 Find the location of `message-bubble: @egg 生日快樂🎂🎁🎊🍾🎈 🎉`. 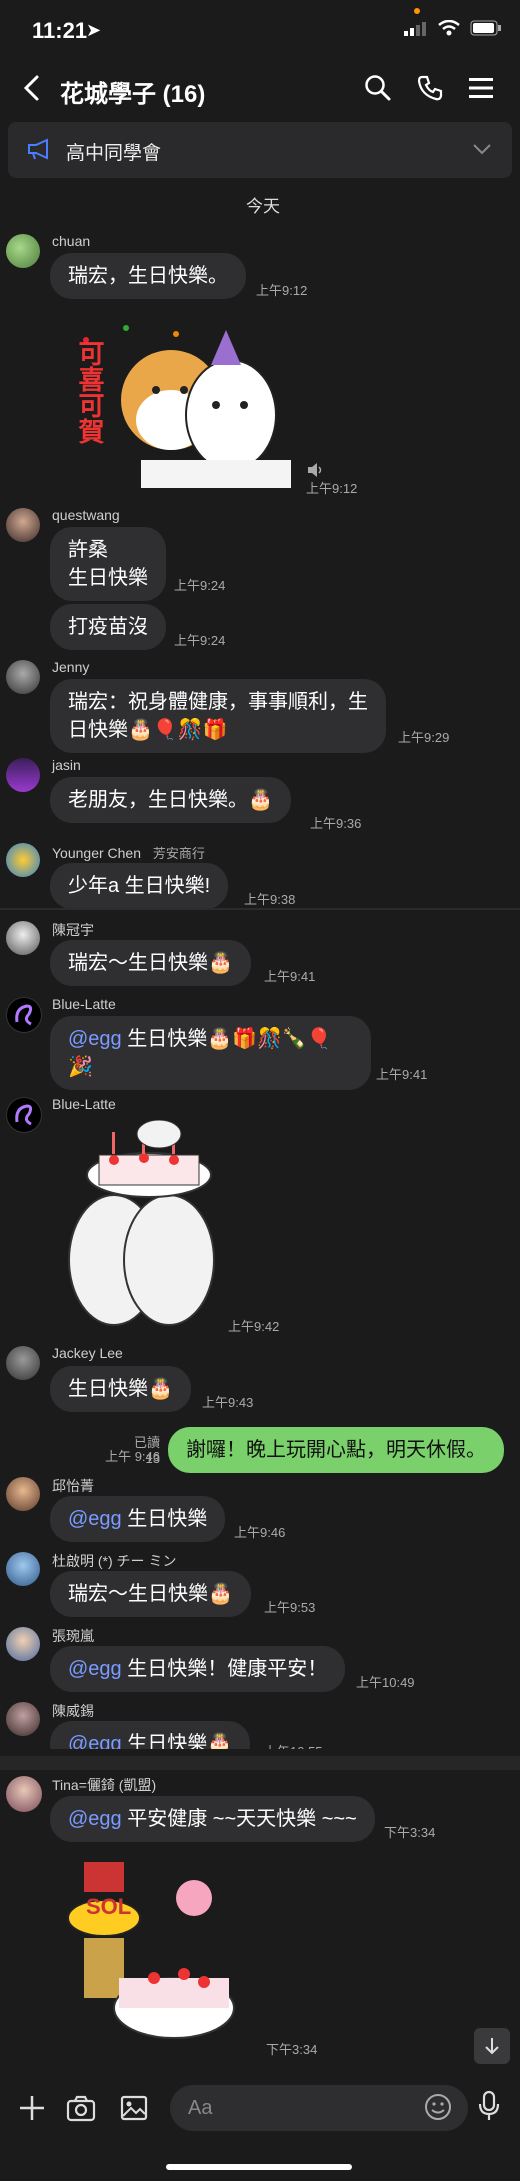

message-bubble: @egg 生日快樂🎂🎁🎊🍾🎈 🎉 is located at coordinates (210, 1053).